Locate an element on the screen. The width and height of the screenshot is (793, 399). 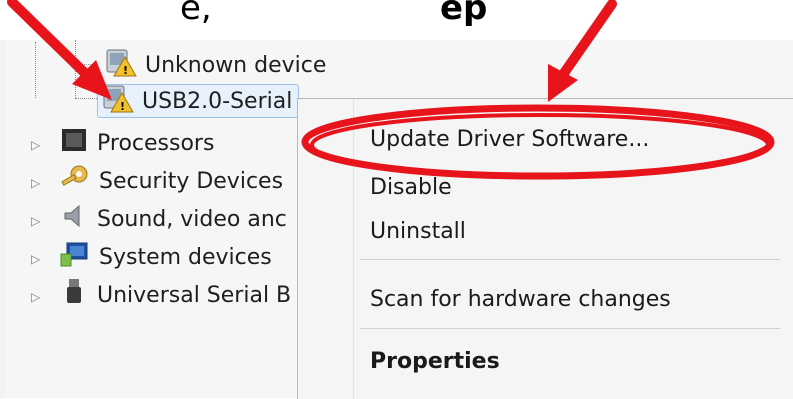
caption-fragment-right: ep is located at coordinates (464, 14).